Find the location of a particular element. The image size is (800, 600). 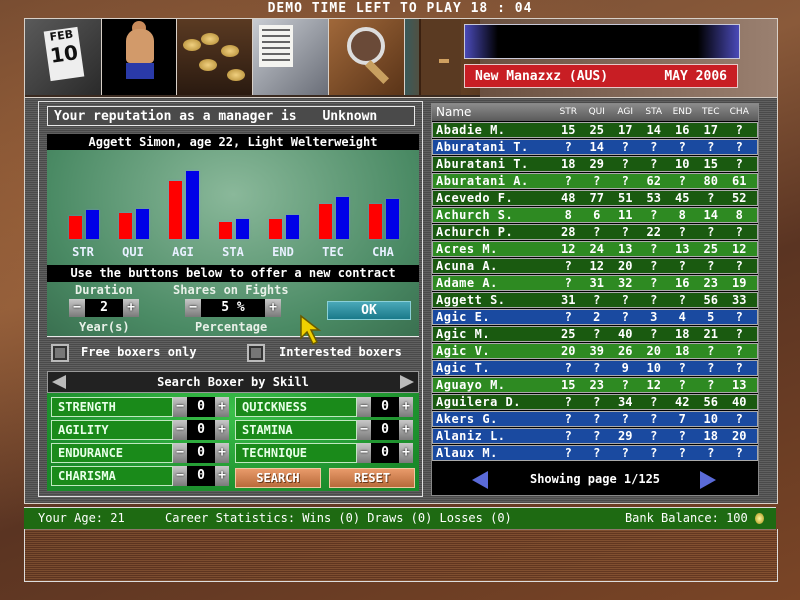

table-row: Alaniz L.?? 29?? 18 20 is located at coordinates (595, 436).